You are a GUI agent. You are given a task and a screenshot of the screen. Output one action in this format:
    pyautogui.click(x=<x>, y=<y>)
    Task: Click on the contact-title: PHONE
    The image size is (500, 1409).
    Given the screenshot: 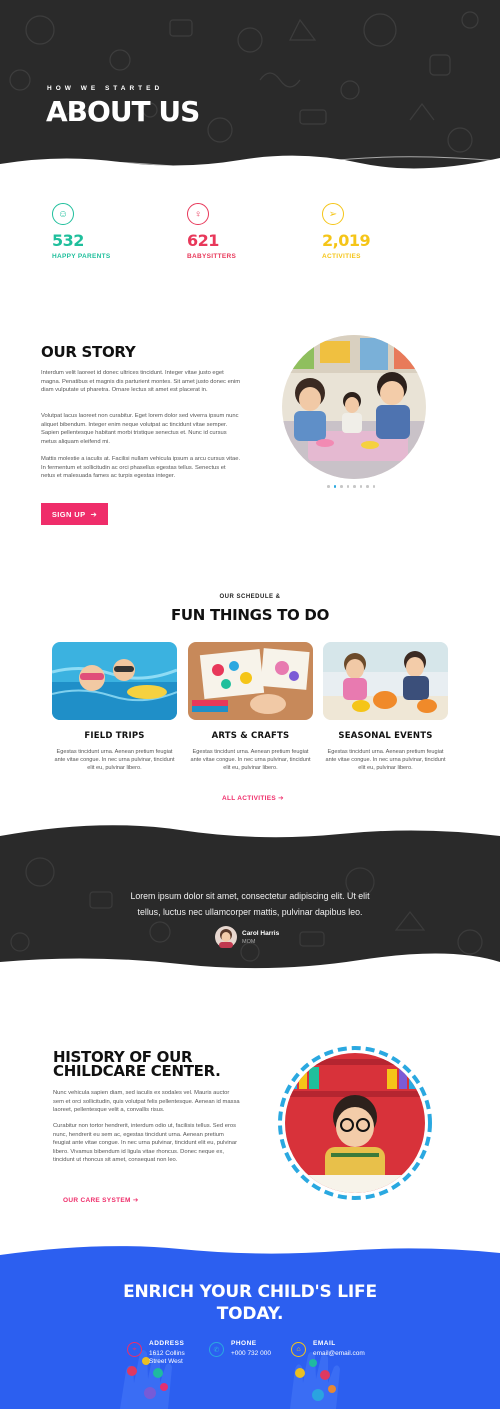 What is the action you would take?
    pyautogui.click(x=244, y=1343)
    